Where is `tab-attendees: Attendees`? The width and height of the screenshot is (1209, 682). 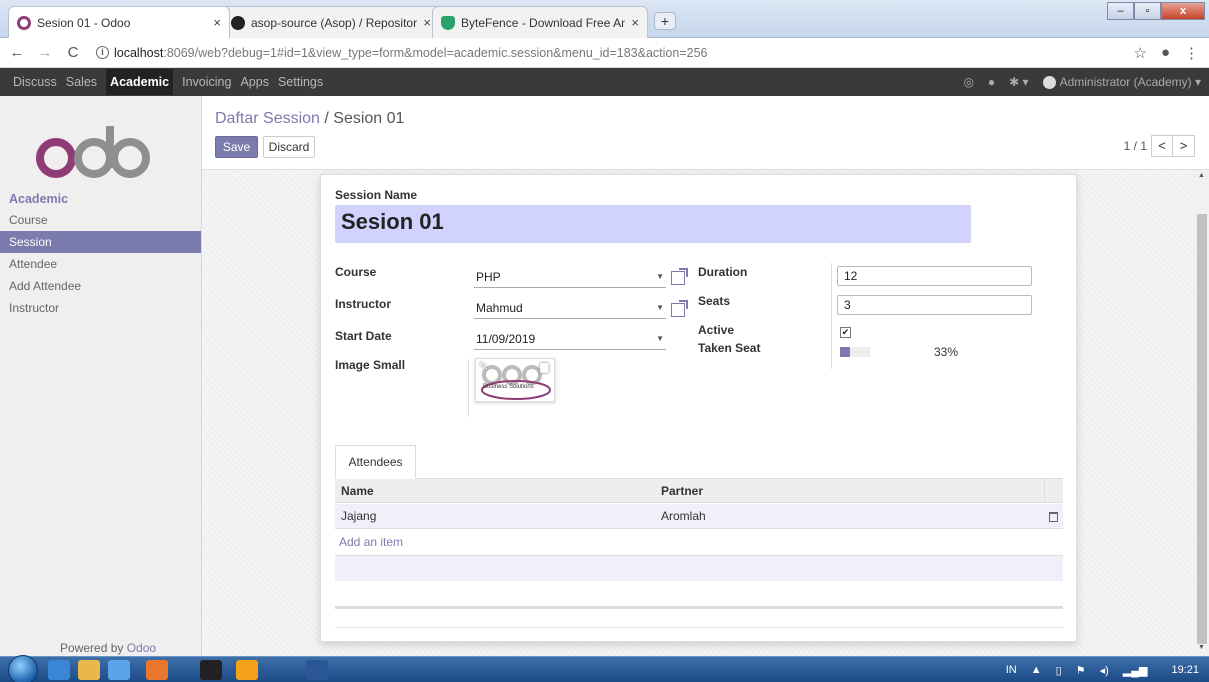 tab-attendees: Attendees is located at coordinates (375, 462).